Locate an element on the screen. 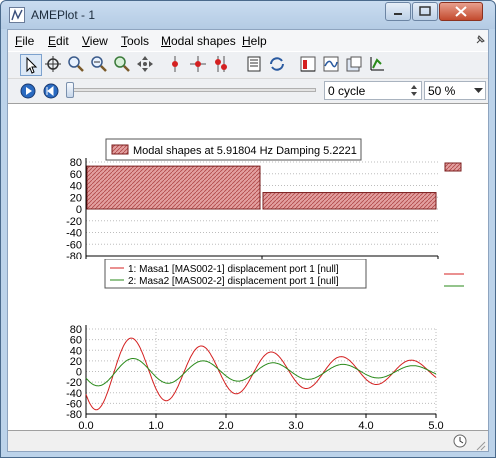 The width and height of the screenshot is (496, 458). export-chart-button is located at coordinates (355, 65).